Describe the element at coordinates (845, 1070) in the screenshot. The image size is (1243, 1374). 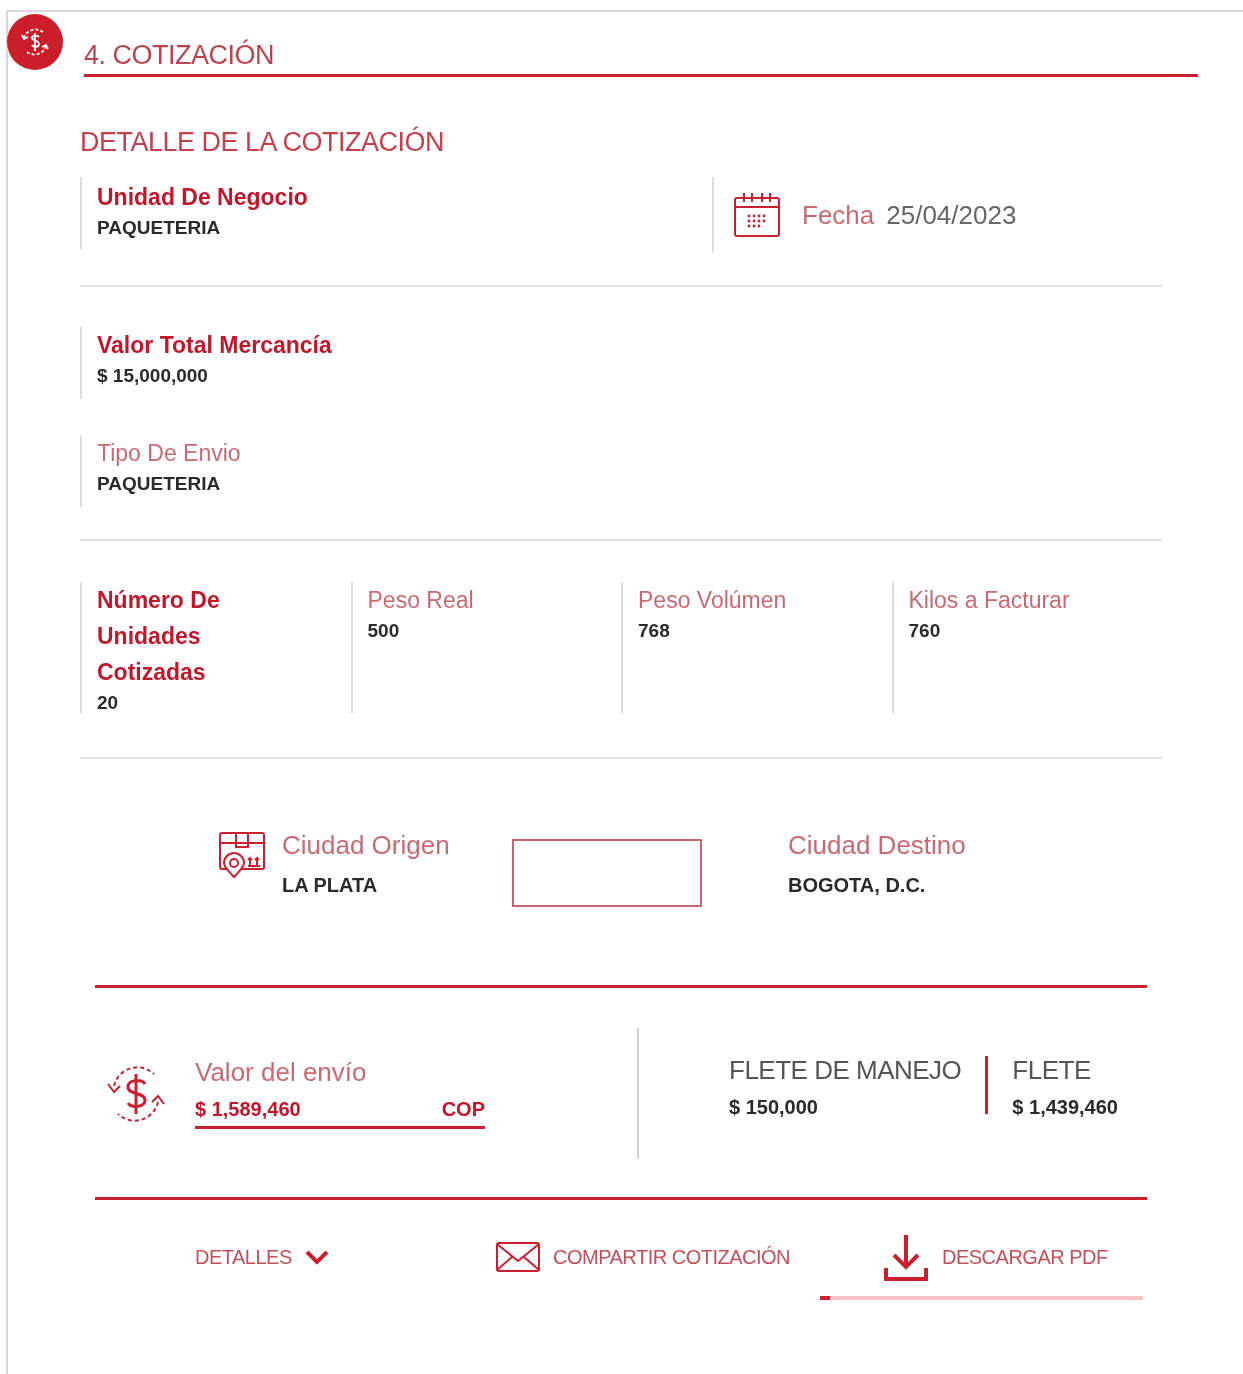
I see `charge-label: FLETE DE MANEJO` at that location.